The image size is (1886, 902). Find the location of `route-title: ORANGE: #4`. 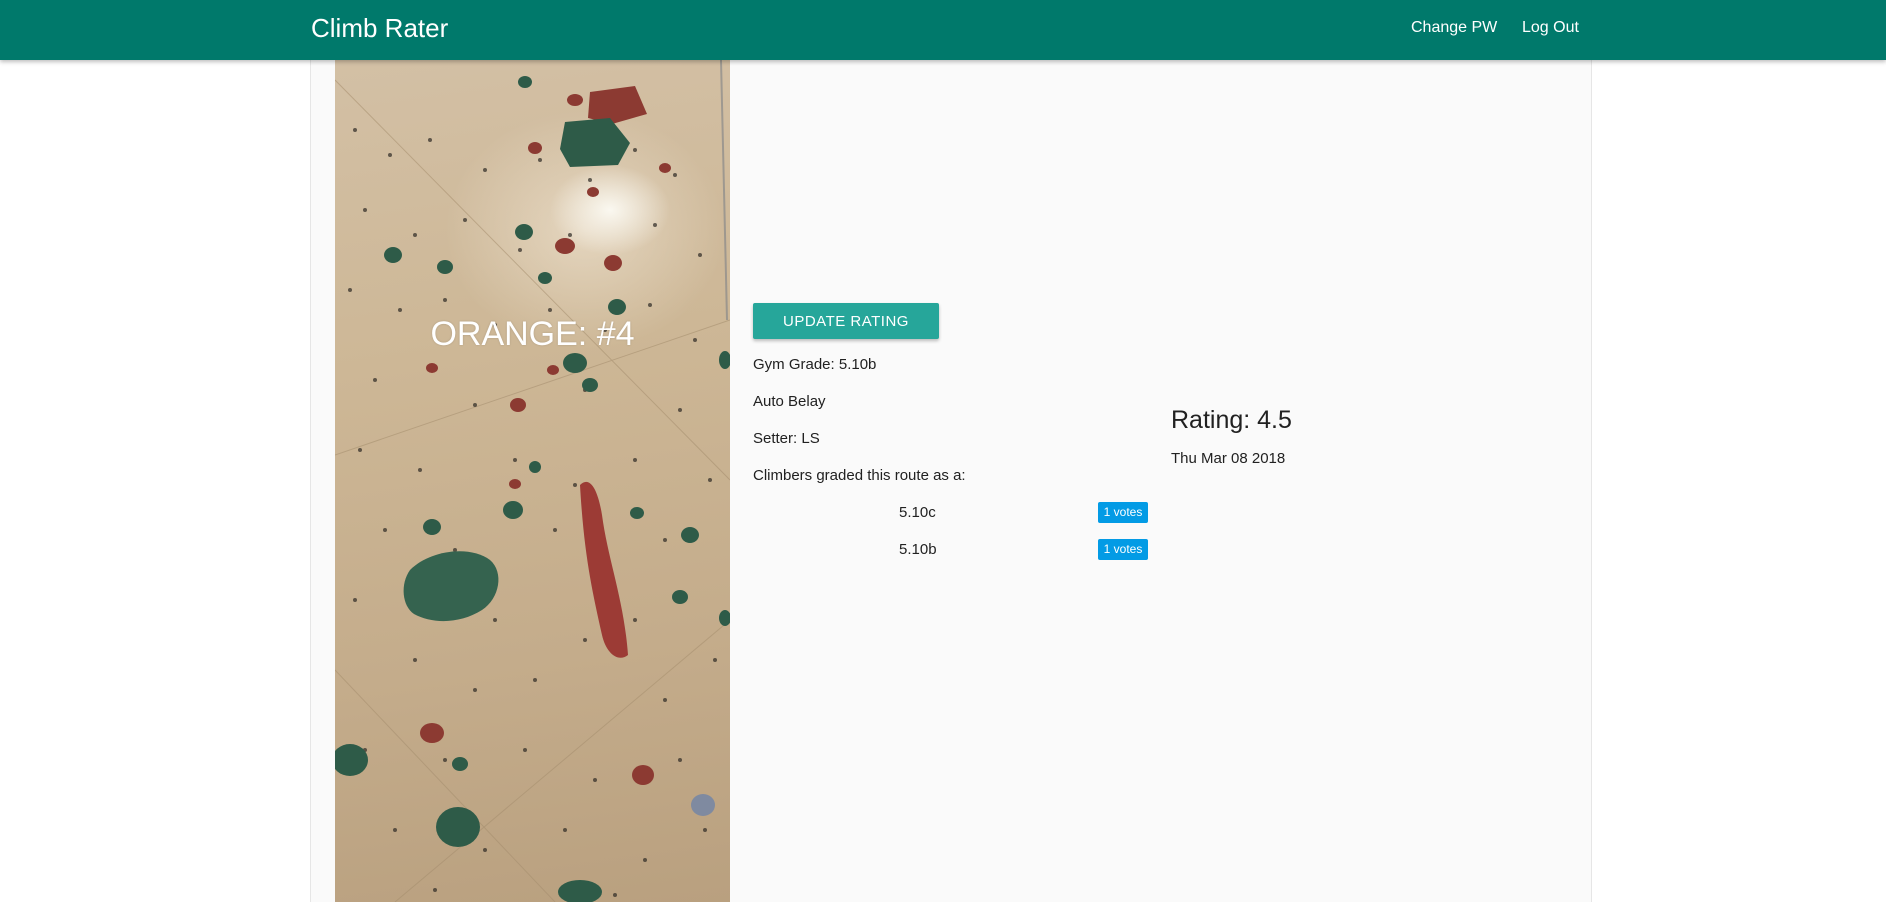

route-title: ORANGE: #4 is located at coordinates (532, 334).